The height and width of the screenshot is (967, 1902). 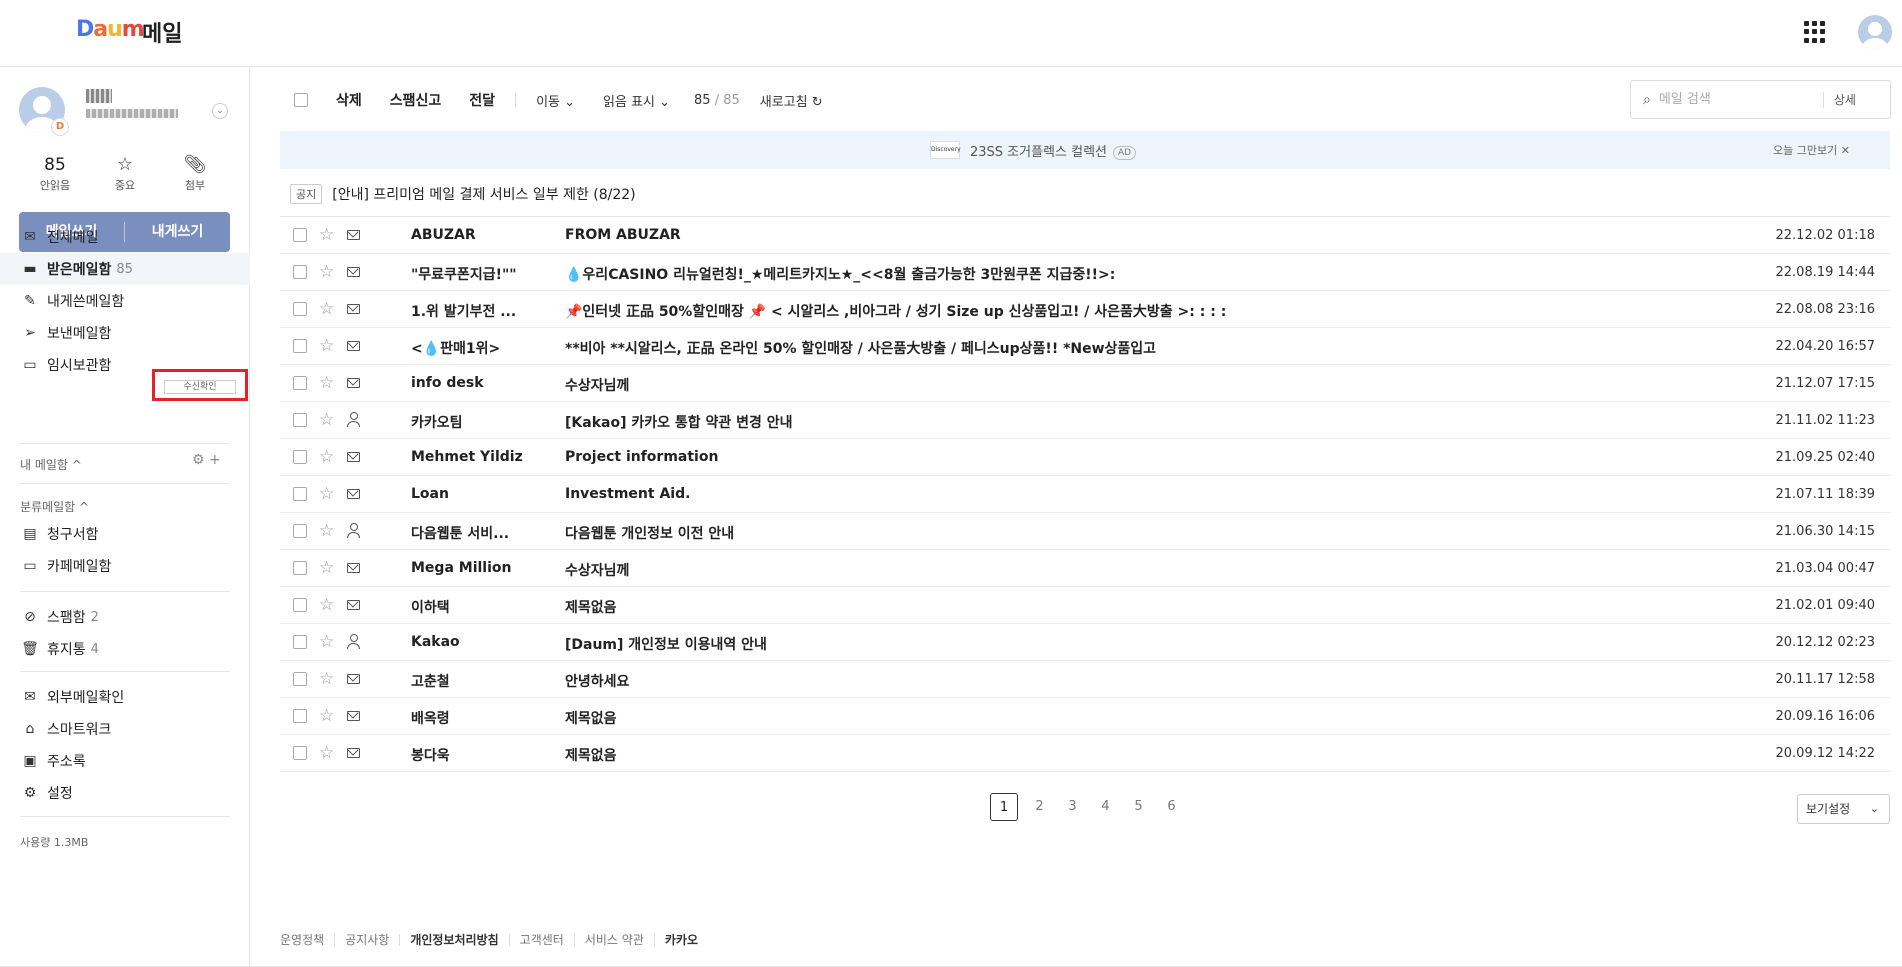 I want to click on page-2-button: 2, so click(x=1039, y=807).